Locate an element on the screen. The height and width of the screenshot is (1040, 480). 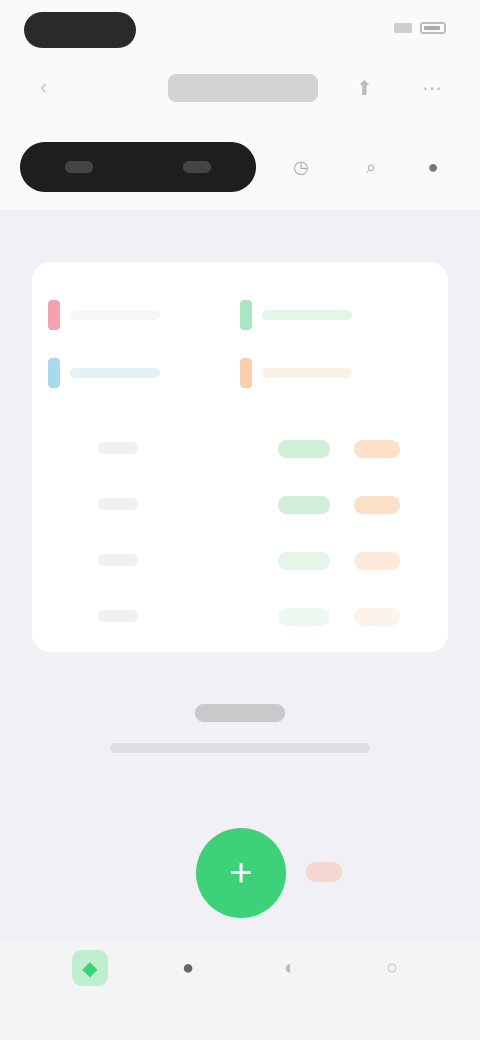
tab-profile: ○ is located at coordinates (392, 985).